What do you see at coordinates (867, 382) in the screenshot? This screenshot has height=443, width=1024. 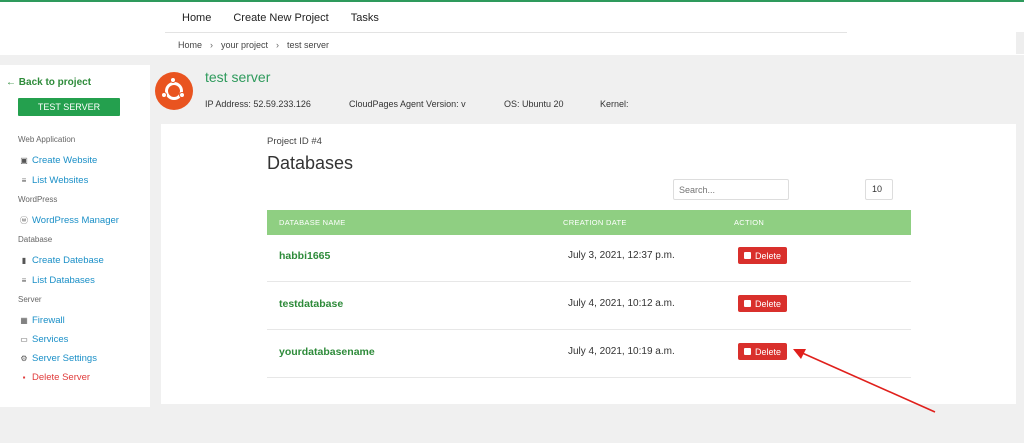 I see `annotation-arrow-line` at bounding box center [867, 382].